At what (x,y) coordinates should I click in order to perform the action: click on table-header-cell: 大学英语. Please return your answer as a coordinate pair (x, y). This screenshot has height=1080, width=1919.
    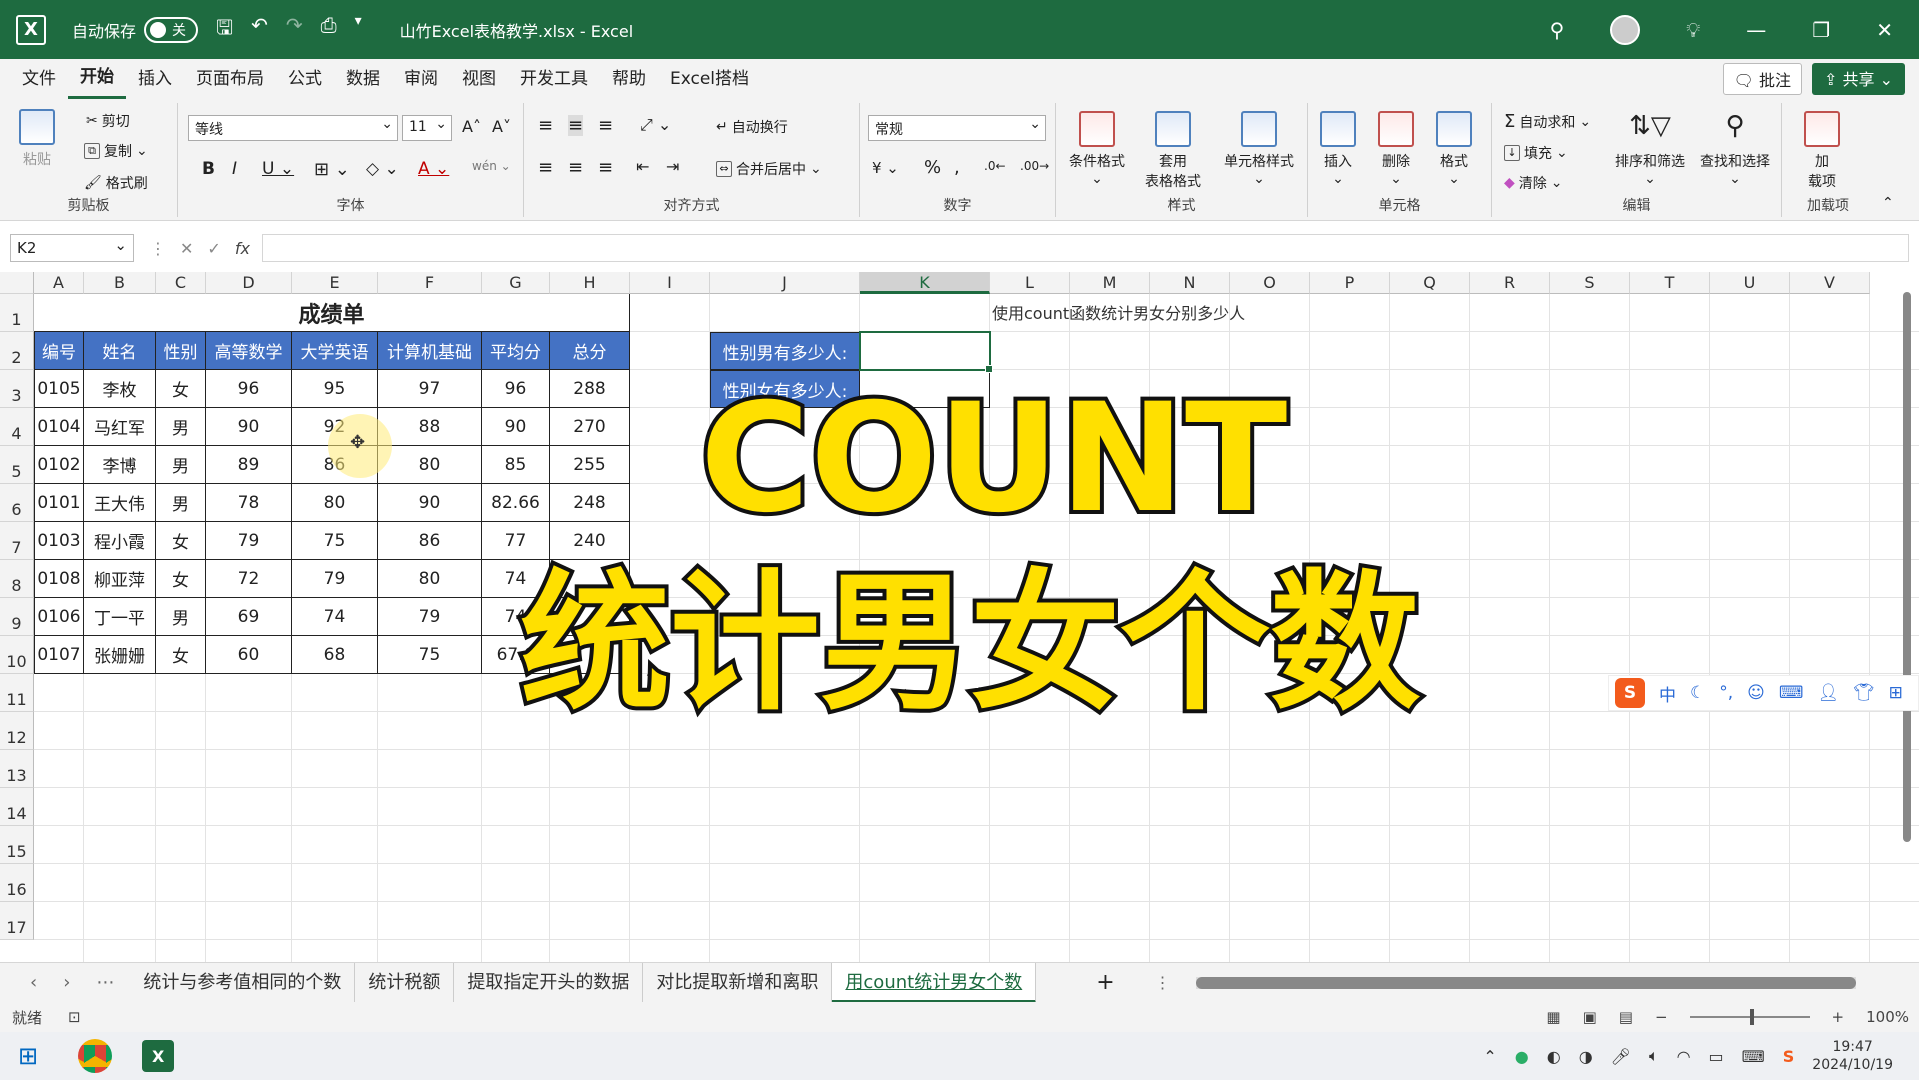
    Looking at the image, I should click on (335, 351).